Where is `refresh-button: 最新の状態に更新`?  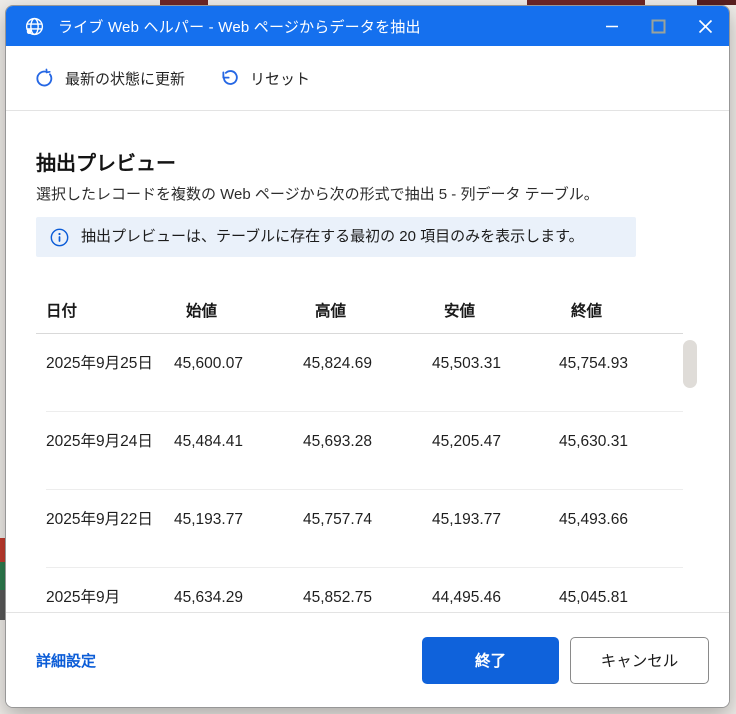 refresh-button: 最新の状態に更新 is located at coordinates (109, 78).